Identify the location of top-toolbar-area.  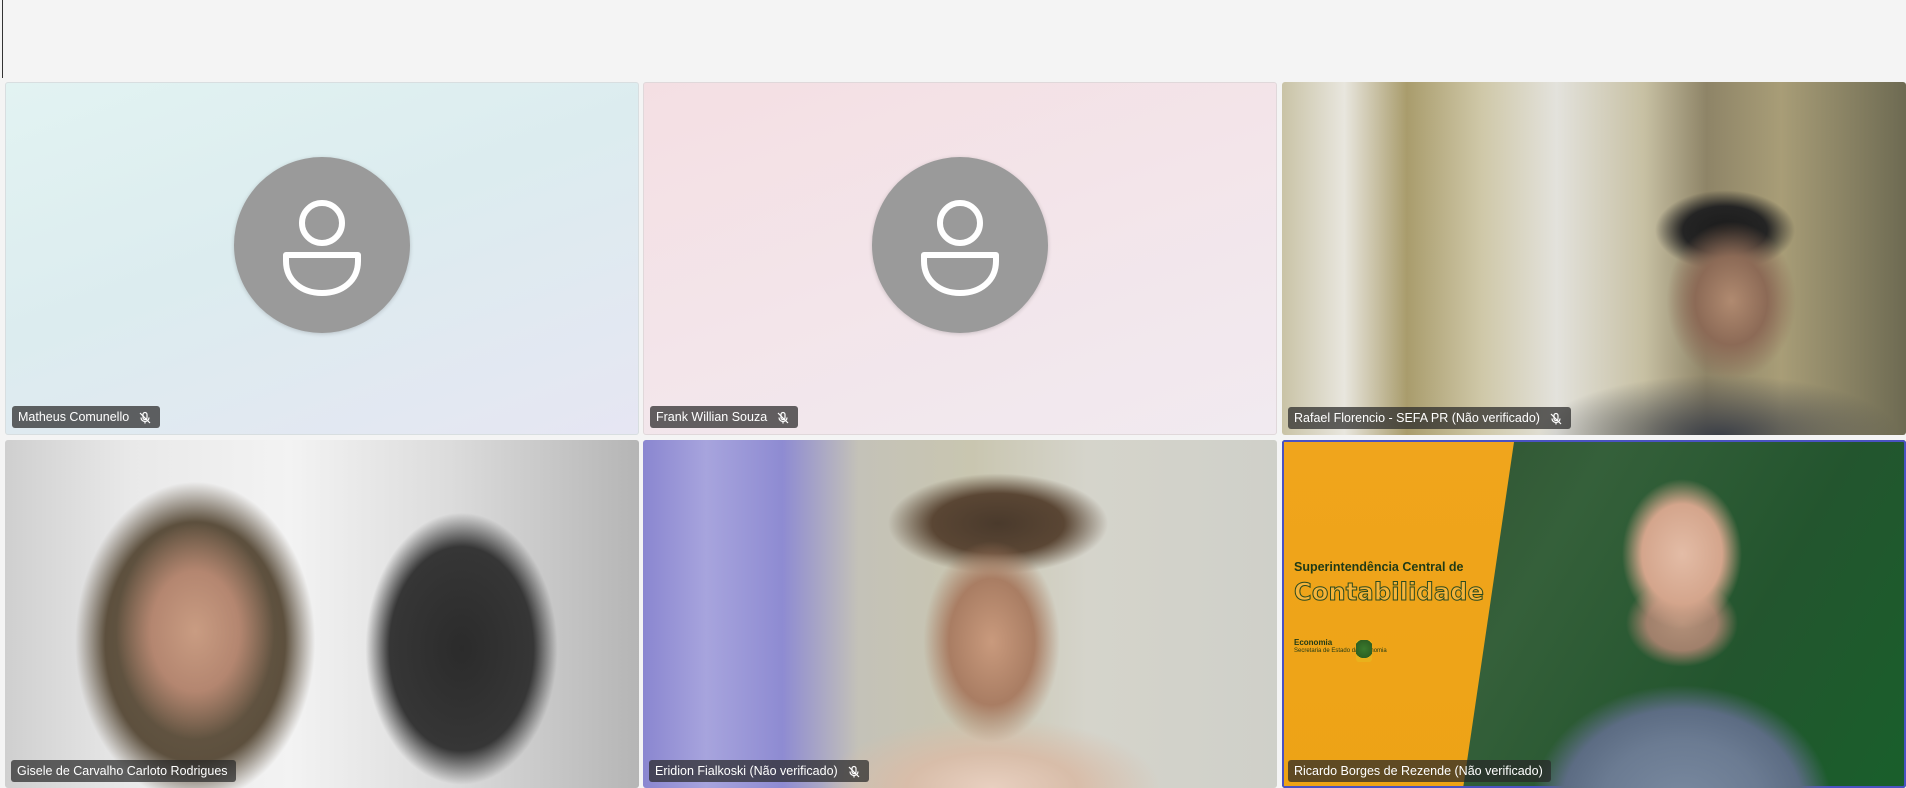
(953, 40).